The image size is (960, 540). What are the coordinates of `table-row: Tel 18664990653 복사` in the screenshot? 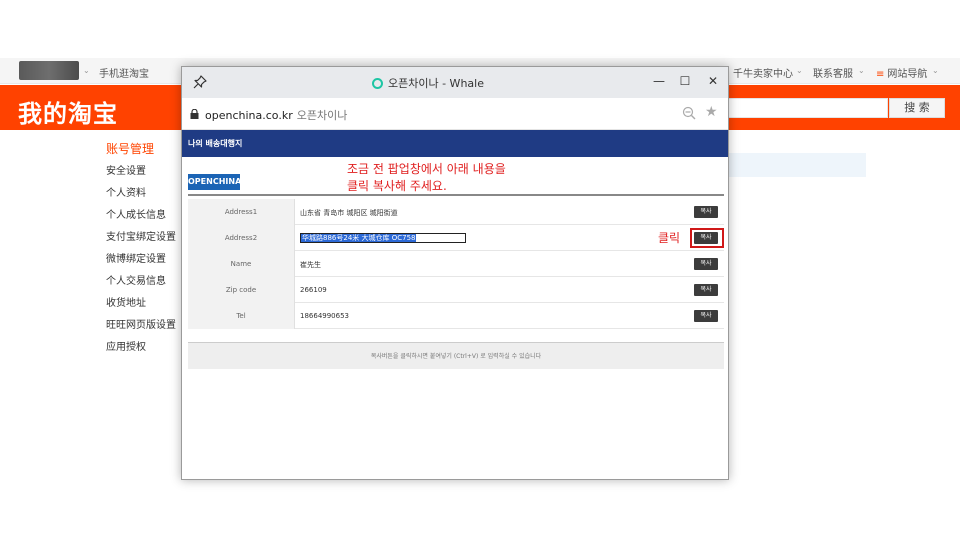 It's located at (456, 316).